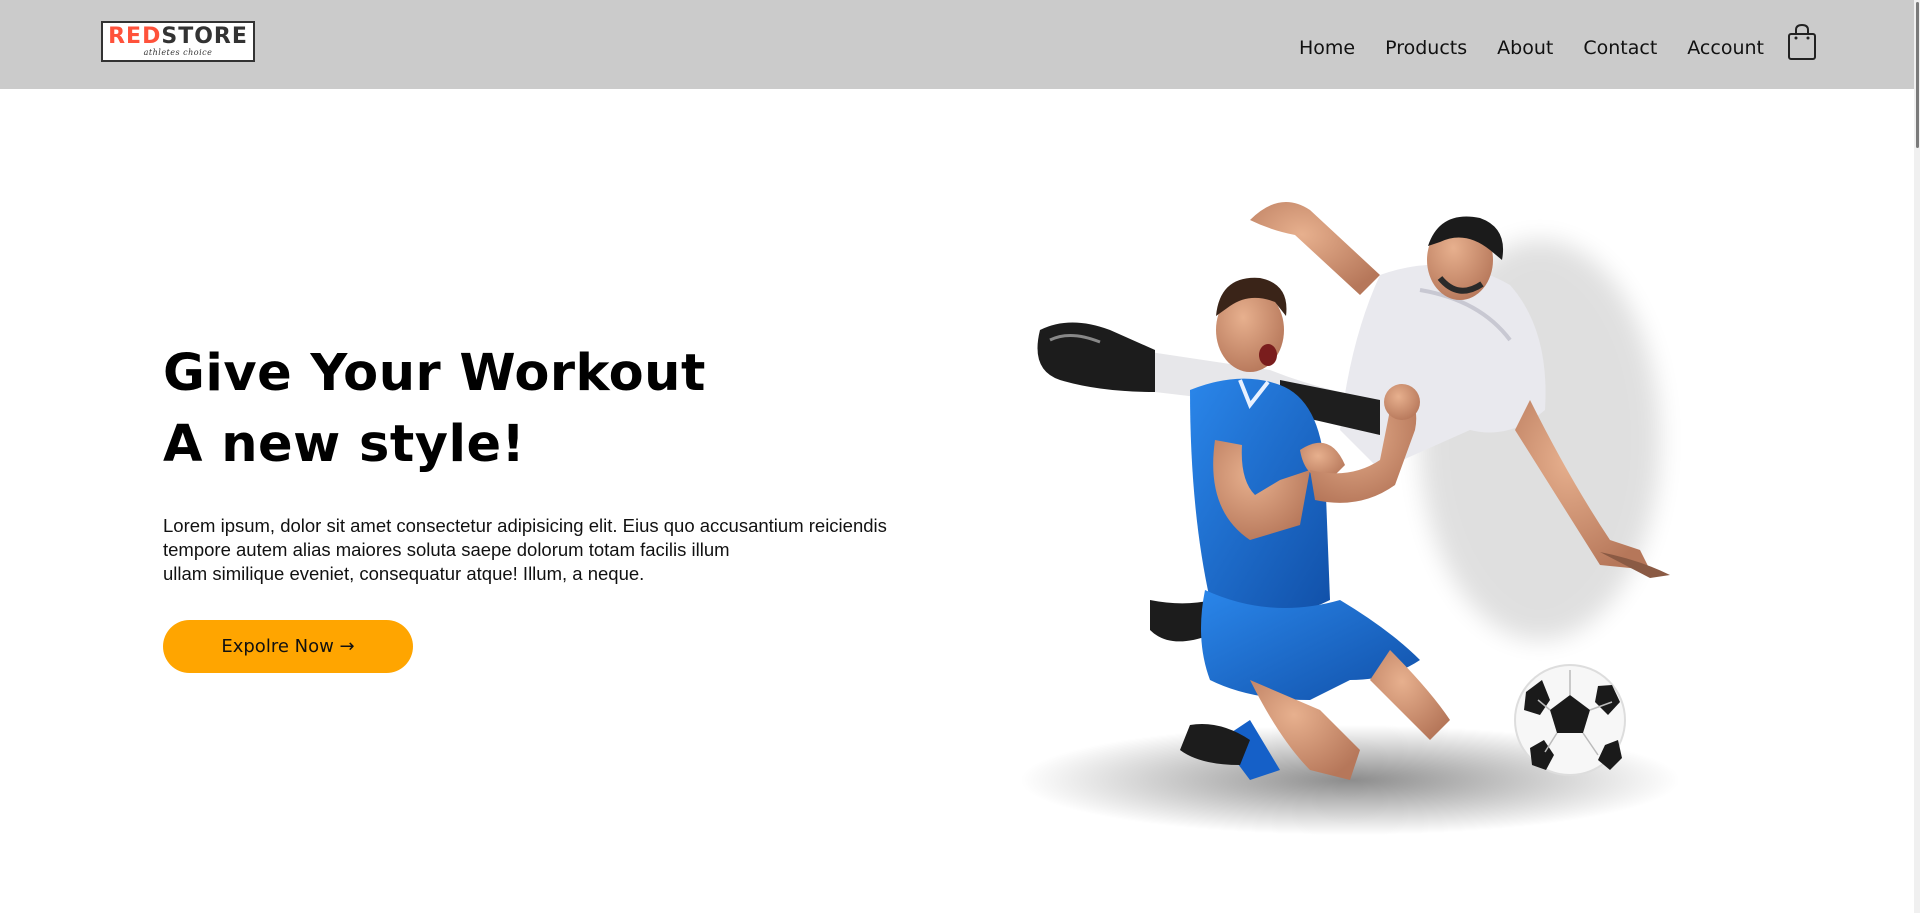  I want to click on nav-products: Products, so click(1426, 48).